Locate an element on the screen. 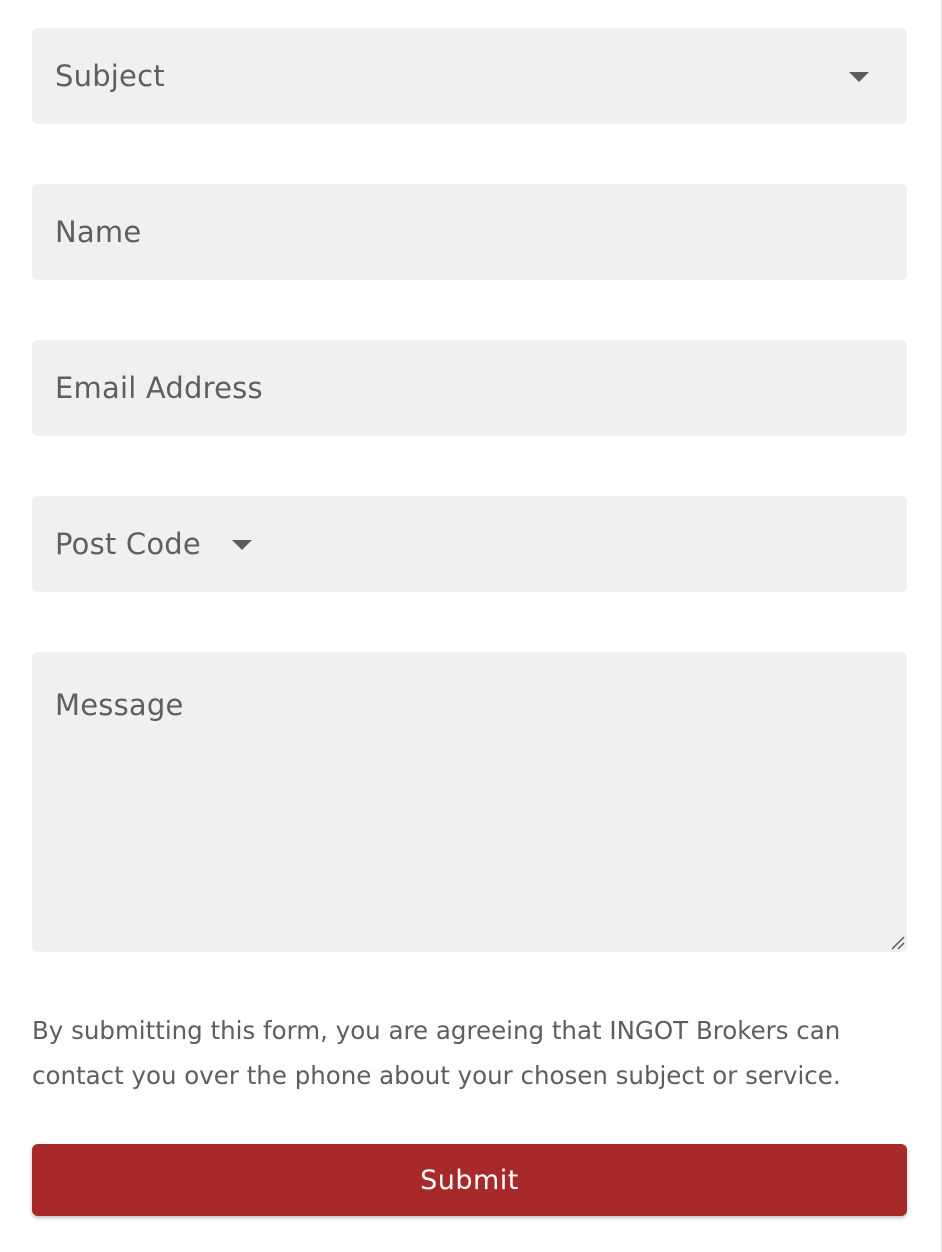 Image resolution: width=942 pixels, height=1252 pixels. email-input-placeholder: Email Address is located at coordinates (159, 388).